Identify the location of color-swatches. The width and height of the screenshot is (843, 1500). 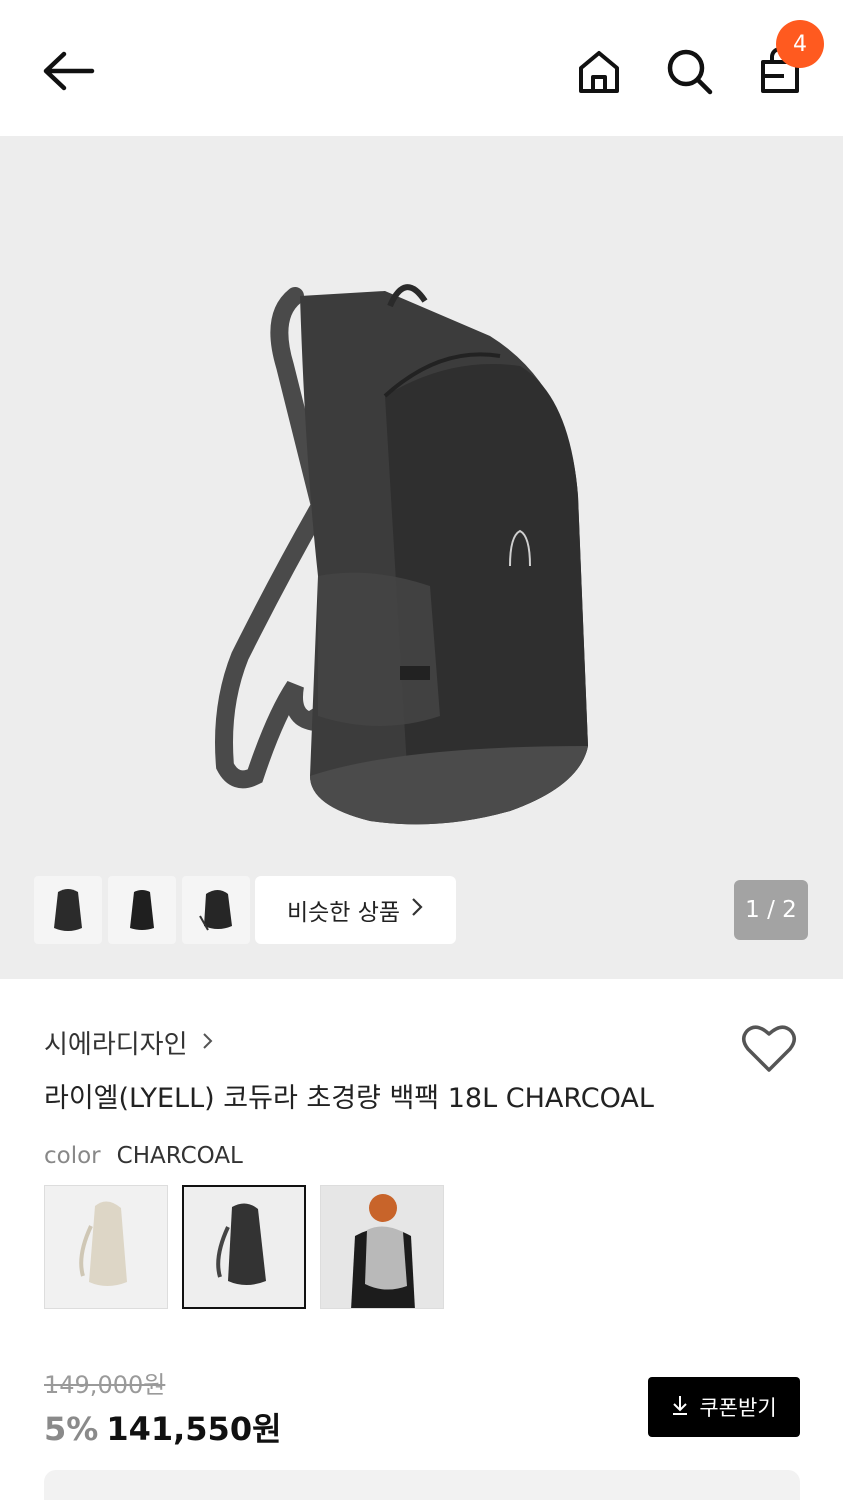
(244, 1247).